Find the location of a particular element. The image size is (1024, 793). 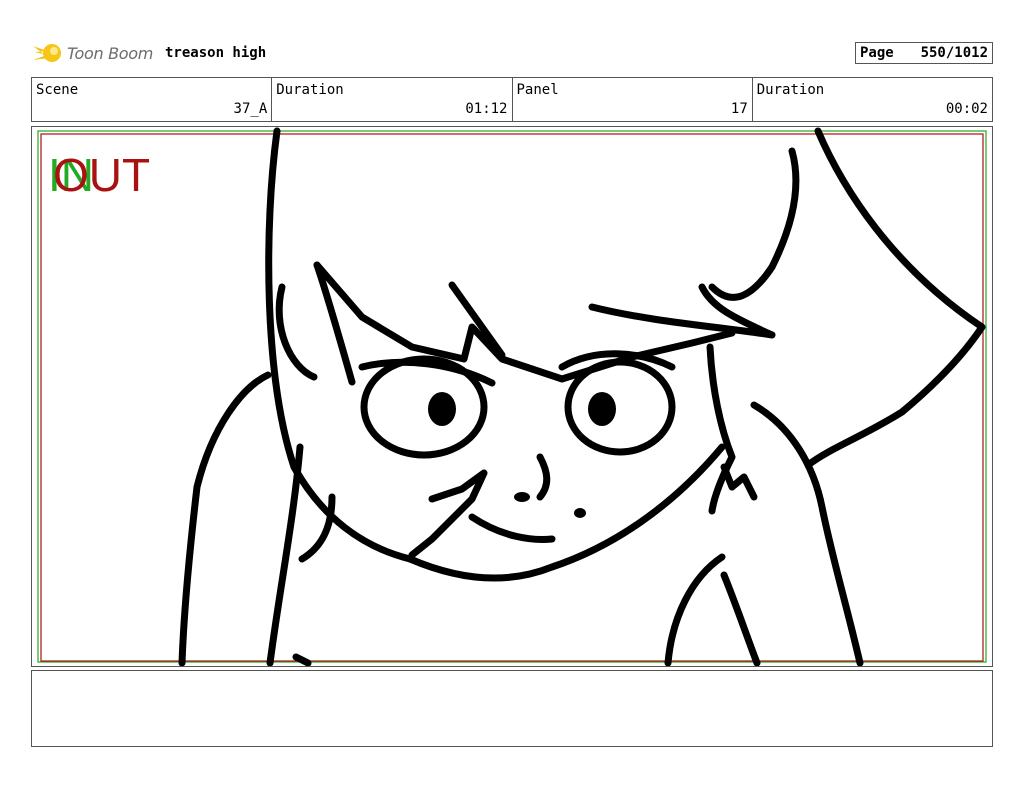

hair-end is located at coordinates (739, 482).